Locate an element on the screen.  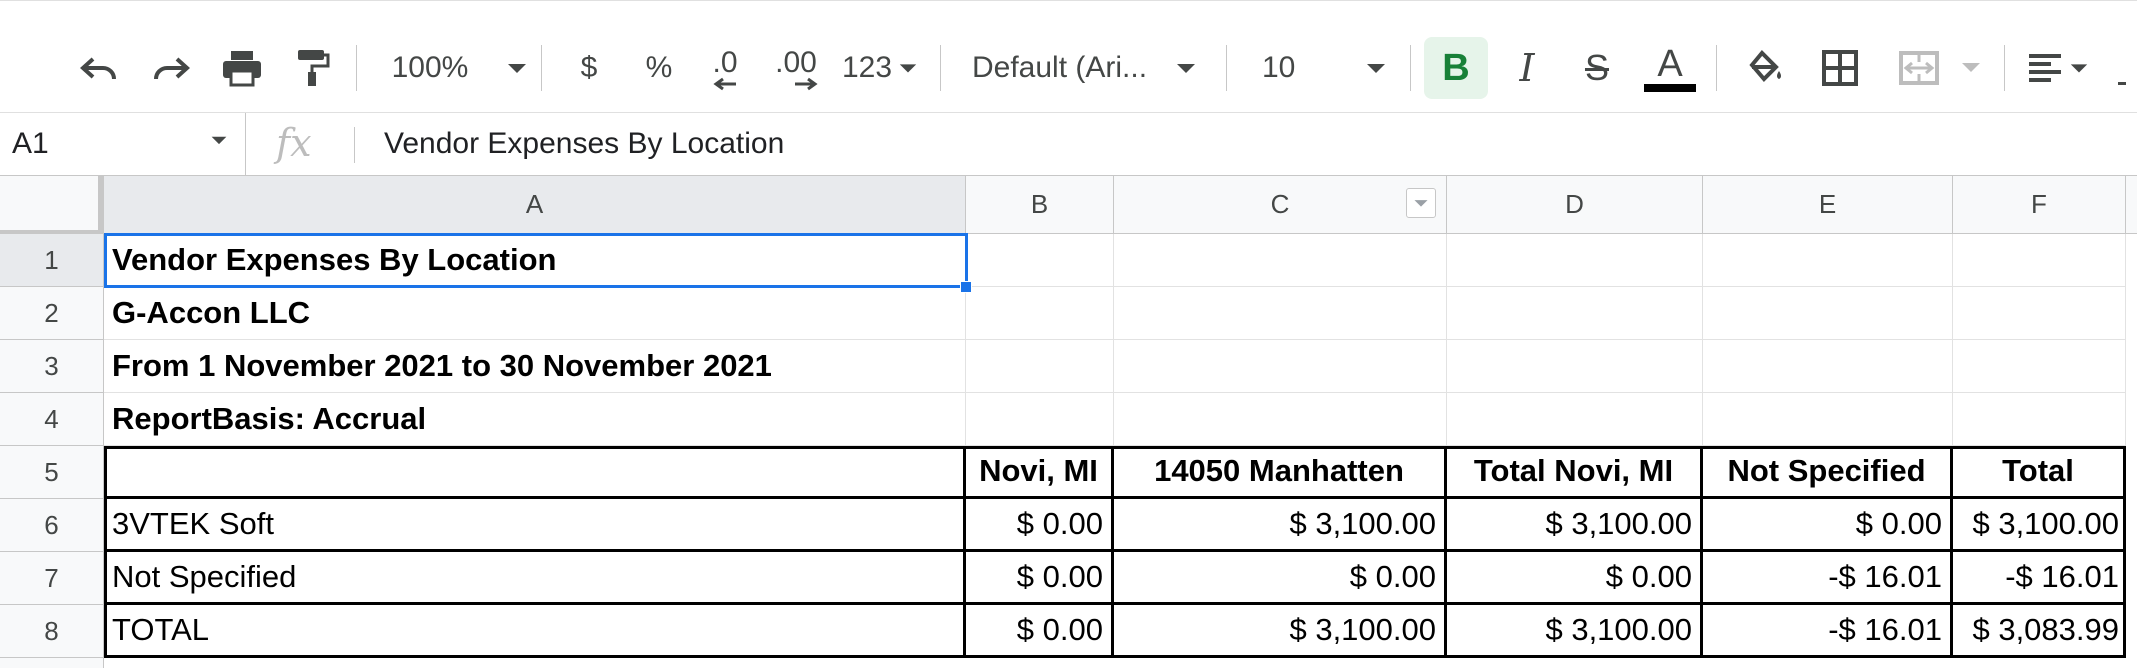
cell-b5: Novi, MI is located at coordinates (1040, 472).